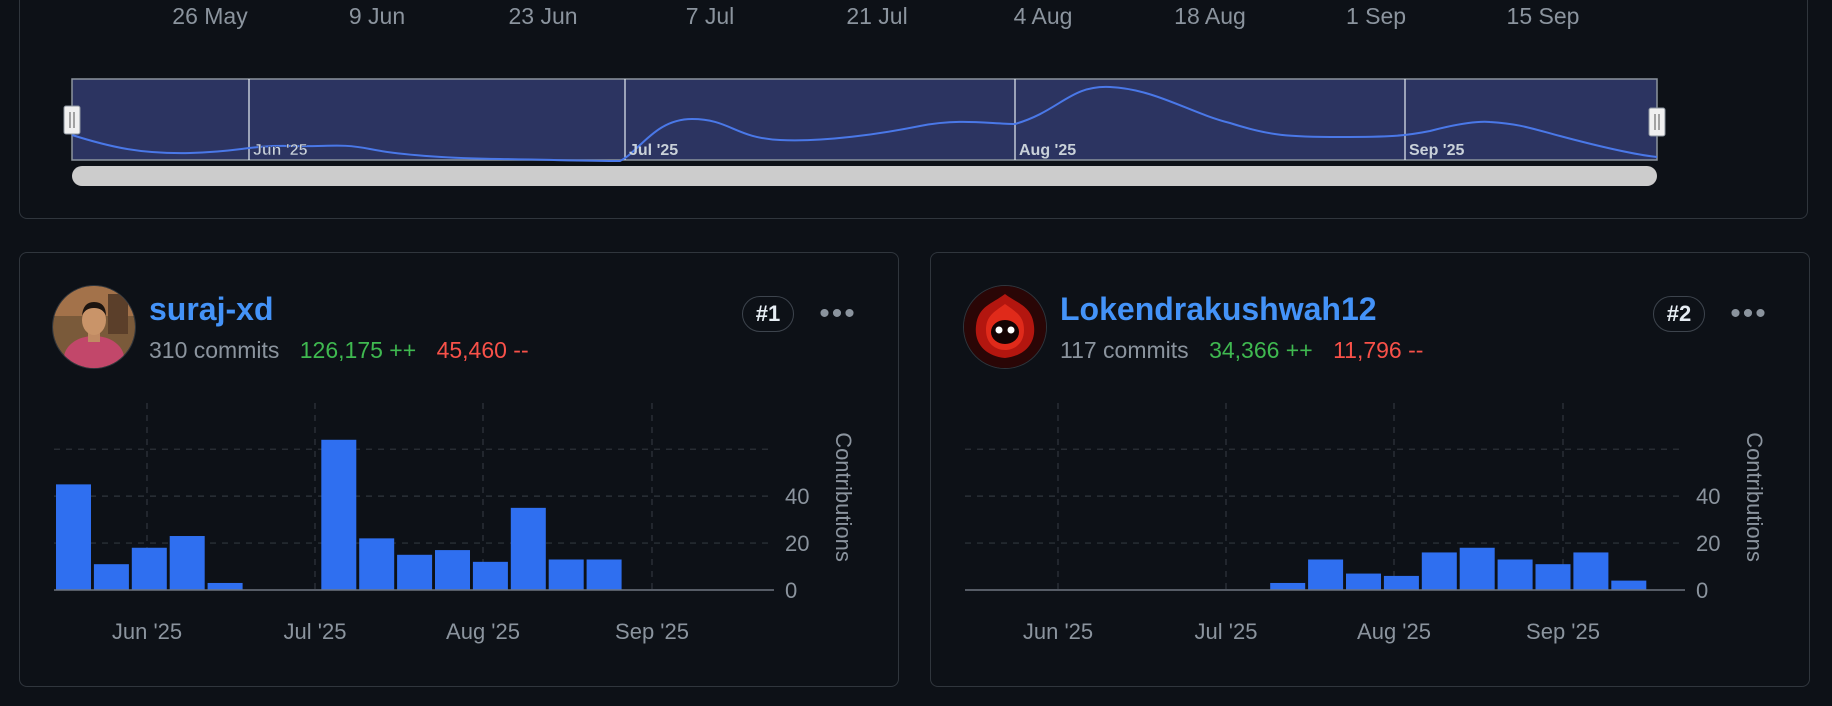 The height and width of the screenshot is (706, 1832). I want to click on brush-left-handle, so click(72, 120).